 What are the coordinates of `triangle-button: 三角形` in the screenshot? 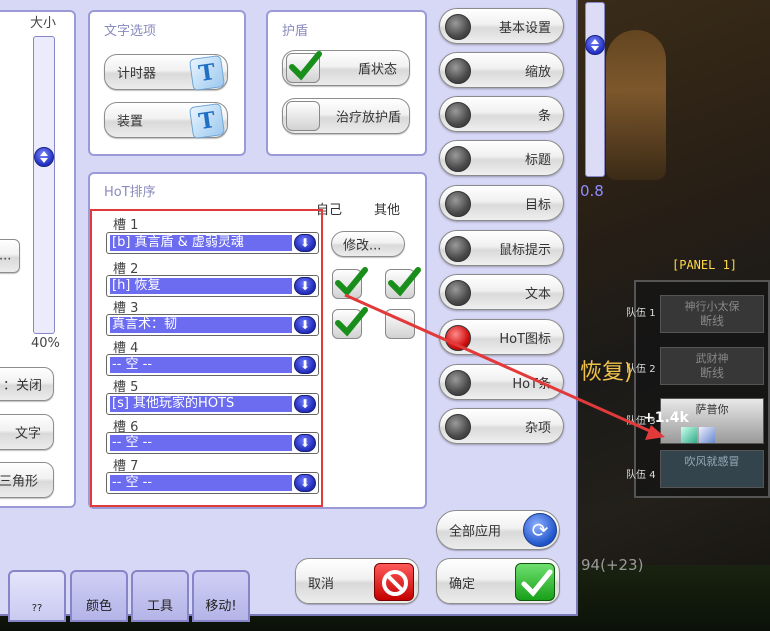 It's located at (27, 480).